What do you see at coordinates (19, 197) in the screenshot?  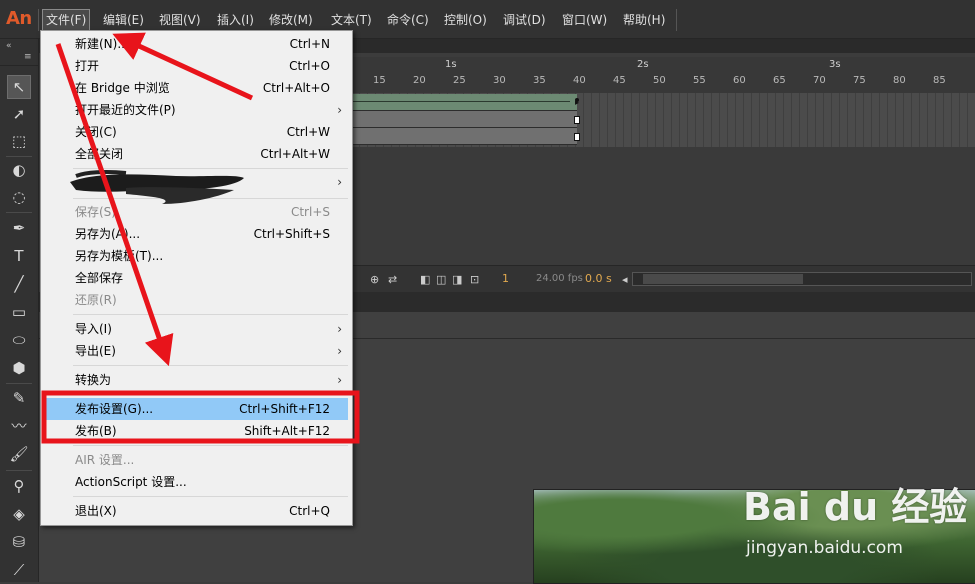 I see `lasso-tool-icon: ◌` at bounding box center [19, 197].